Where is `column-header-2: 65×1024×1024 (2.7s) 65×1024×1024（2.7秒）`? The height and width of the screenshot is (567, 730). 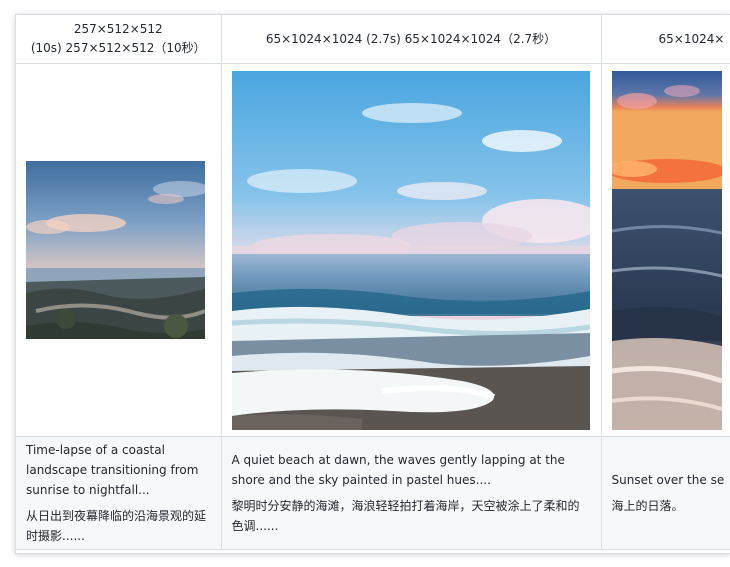 column-header-2: 65×1024×1024 (2.7s) 65×1024×1024（2.7秒） is located at coordinates (411, 39).